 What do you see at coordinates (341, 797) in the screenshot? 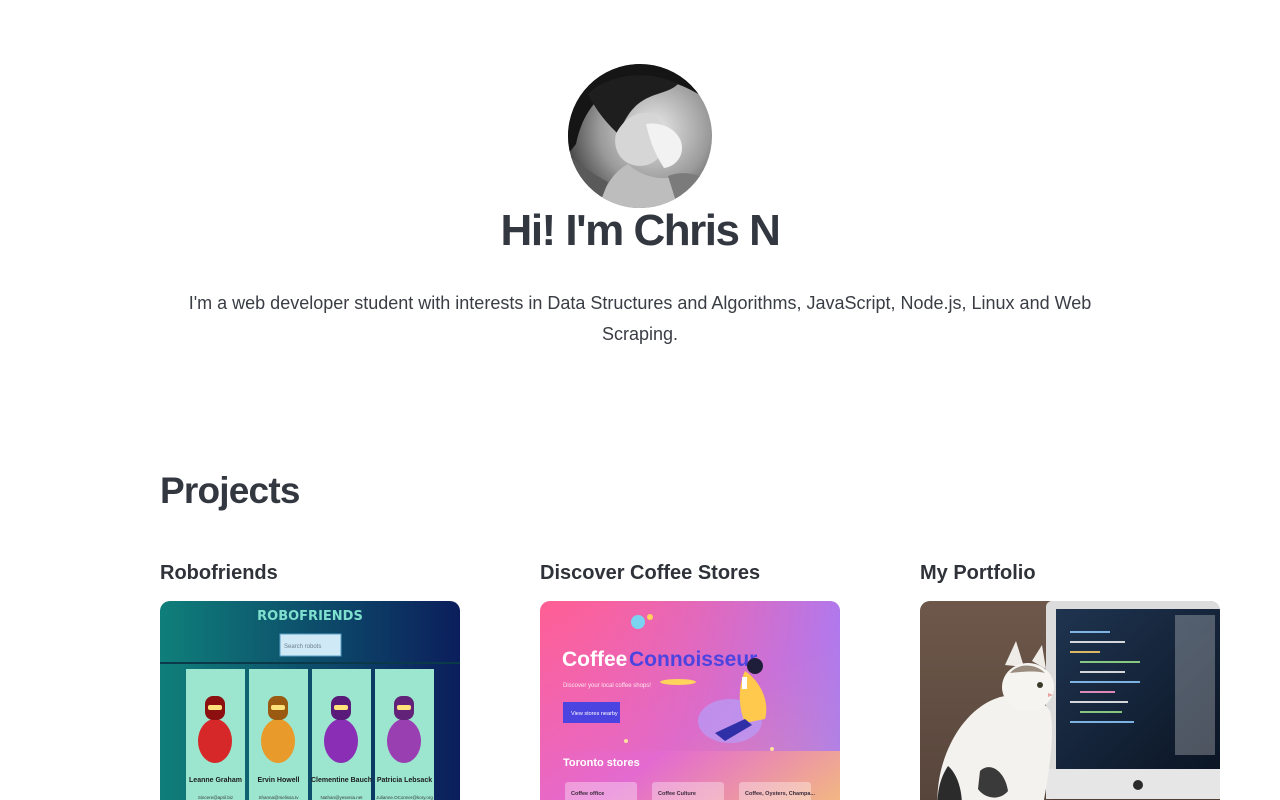
I see `robot-email: Nathan@yesenia.net` at bounding box center [341, 797].